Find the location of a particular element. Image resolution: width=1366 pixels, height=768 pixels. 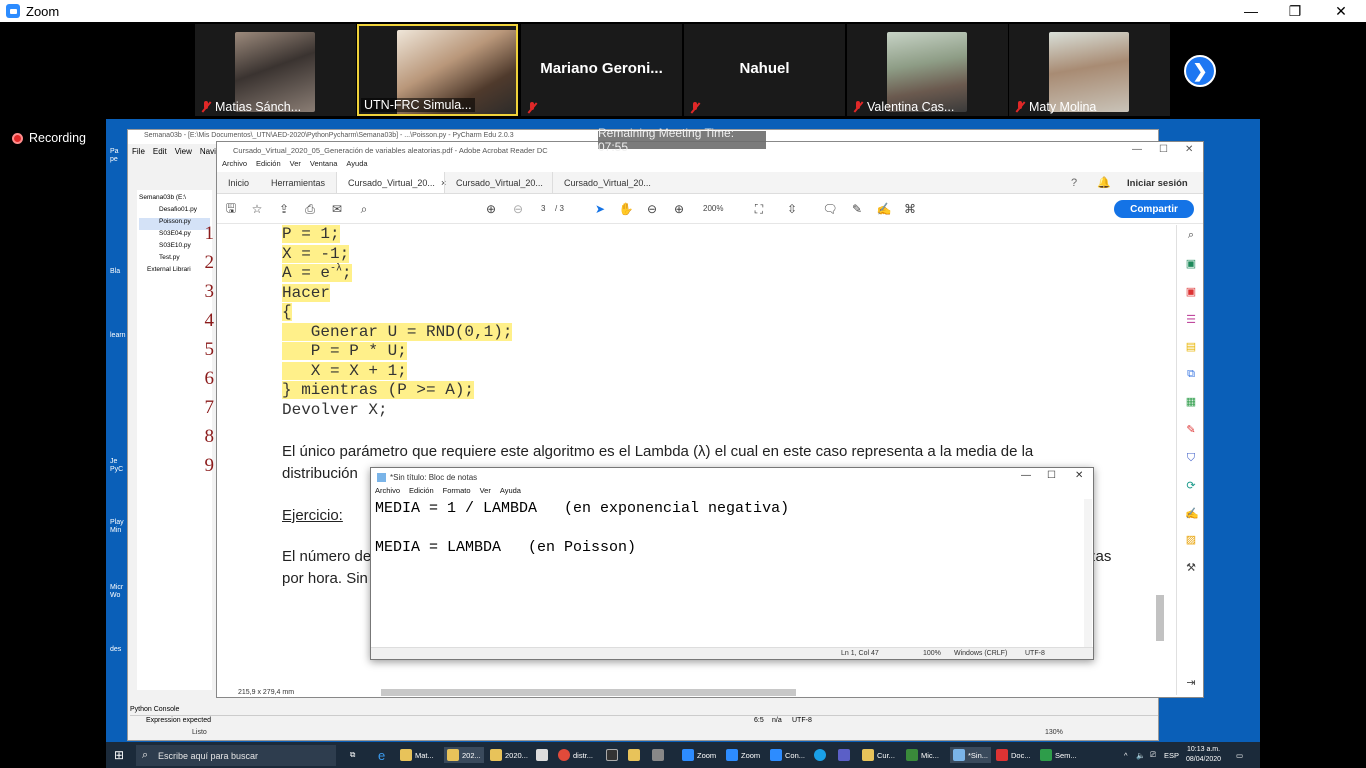

taskbar-search: ⌕ Escribe aquí para buscar is located at coordinates (236, 755).